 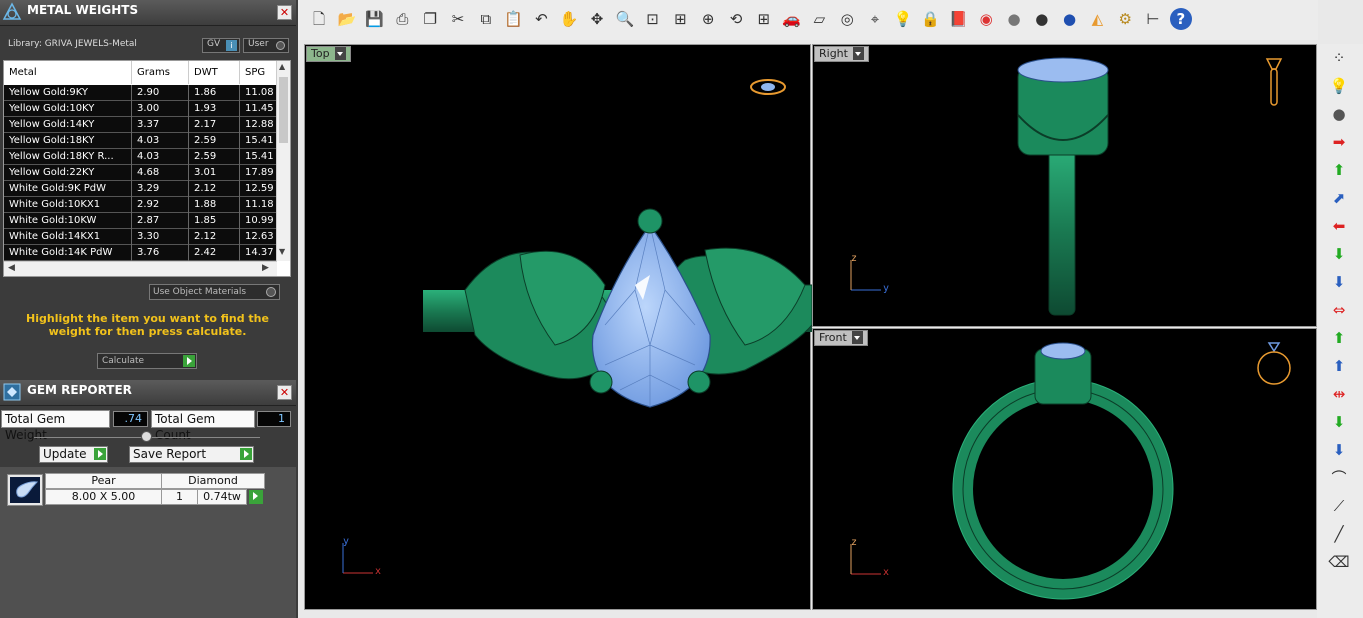 What do you see at coordinates (140, 125) in the screenshot?
I see `table-row: Yellow Gold:14KY 3.37 2.17 12.88` at bounding box center [140, 125].